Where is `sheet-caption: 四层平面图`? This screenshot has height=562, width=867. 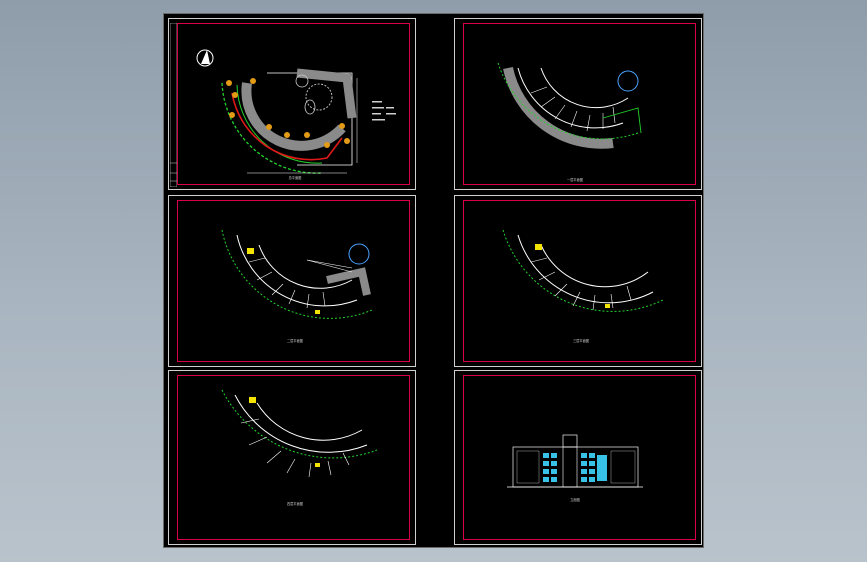
sheet-caption: 四层平面图 is located at coordinates (295, 503).